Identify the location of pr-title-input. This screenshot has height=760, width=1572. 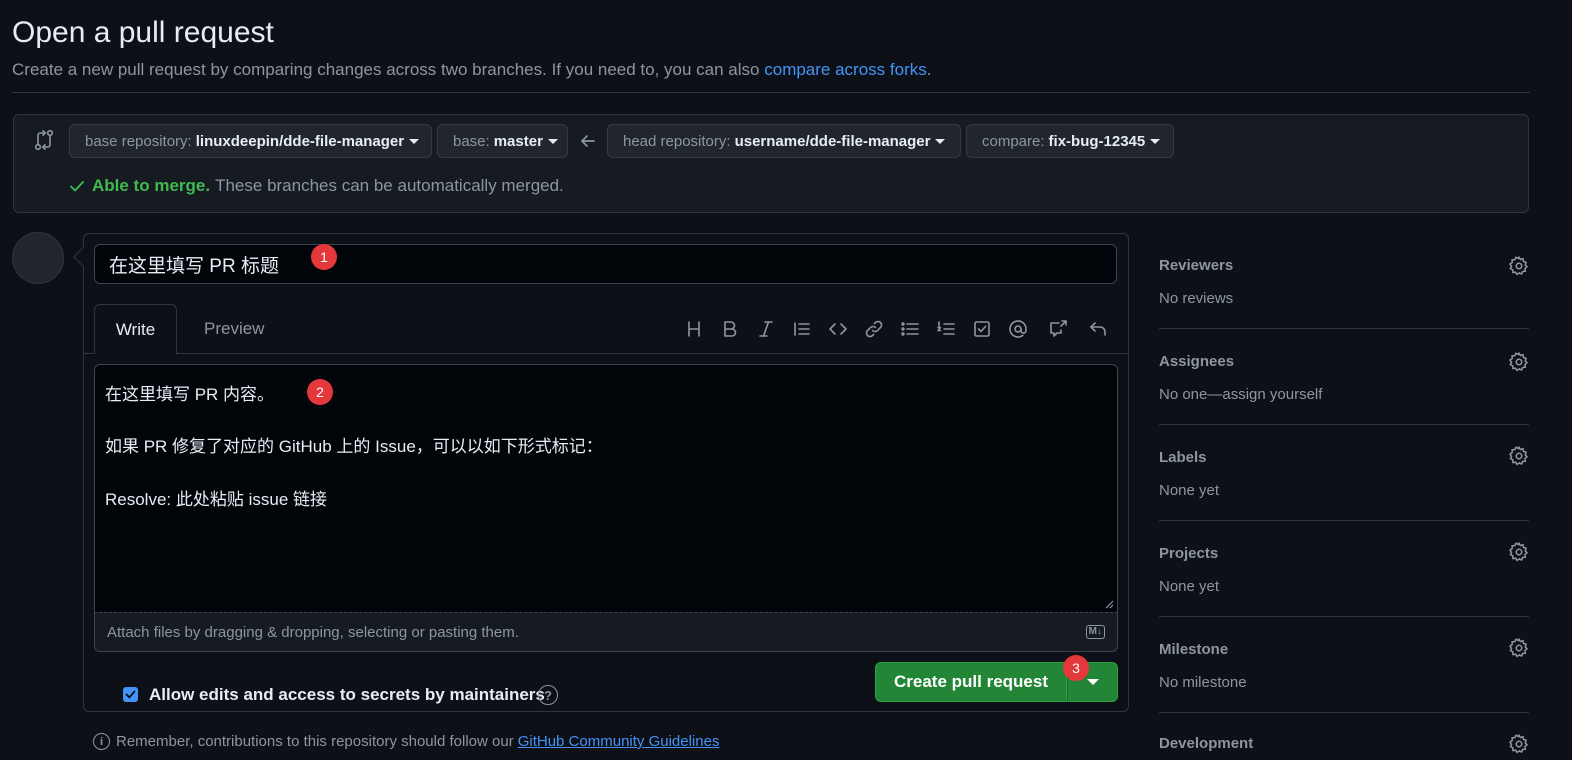
(605, 264).